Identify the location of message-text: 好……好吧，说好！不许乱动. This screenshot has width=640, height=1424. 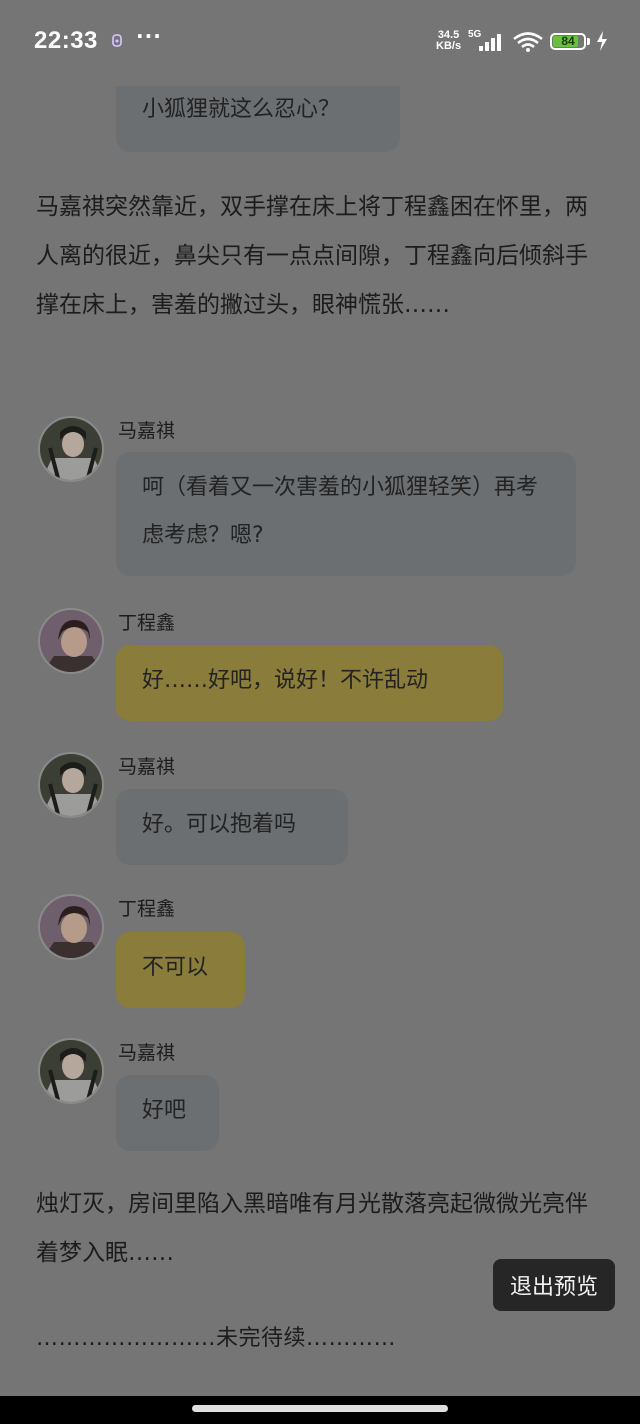
(285, 680).